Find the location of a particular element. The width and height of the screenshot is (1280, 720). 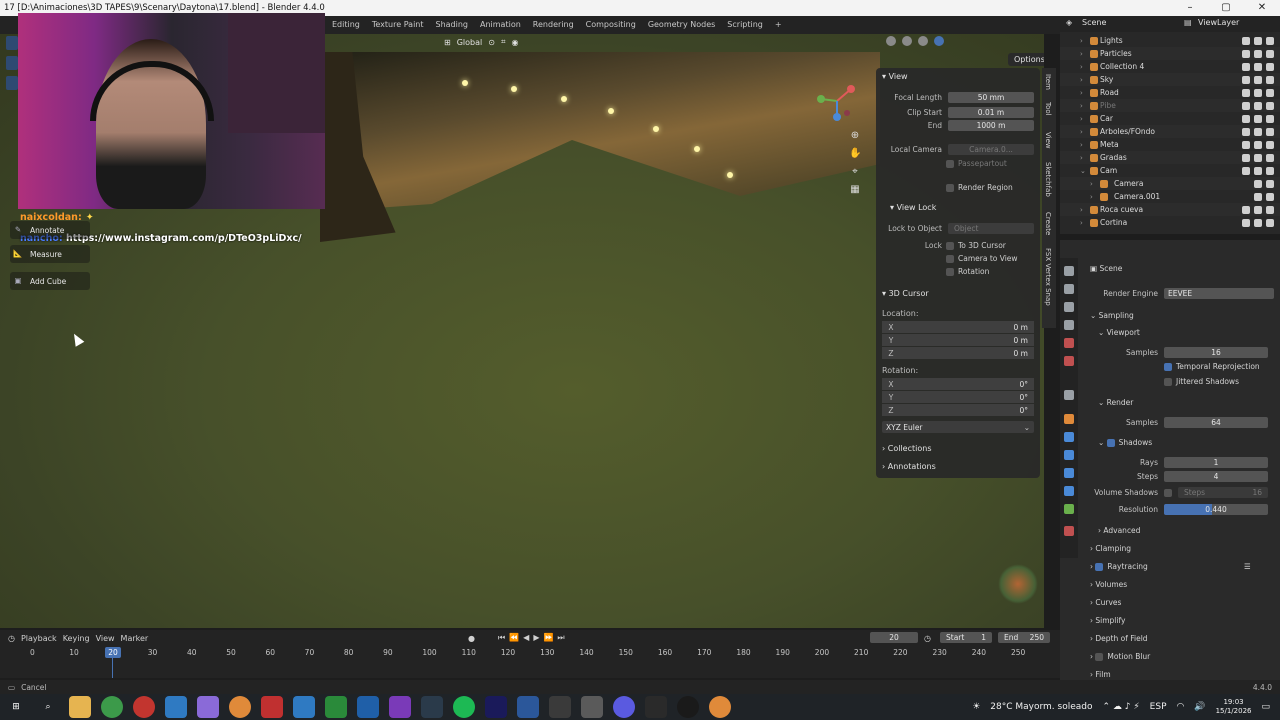

video-app-icon is located at coordinates (272, 707).